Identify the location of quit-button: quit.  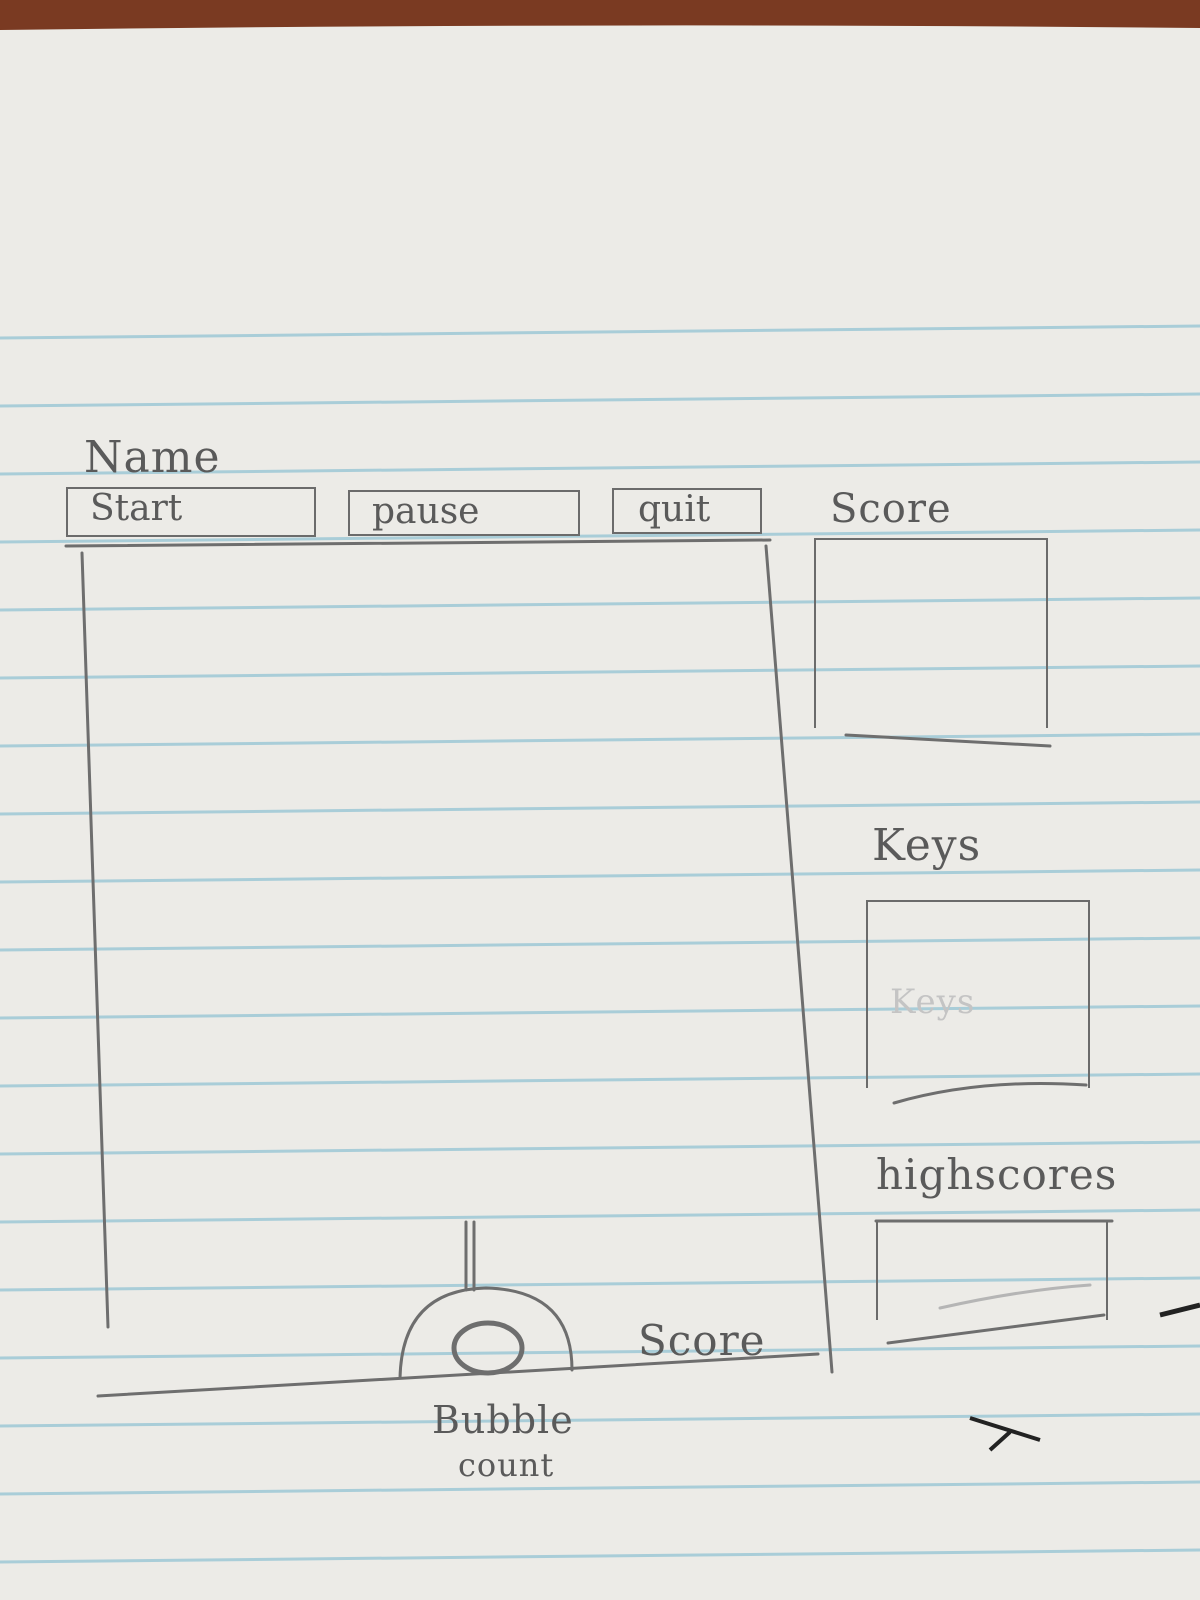
(687, 511).